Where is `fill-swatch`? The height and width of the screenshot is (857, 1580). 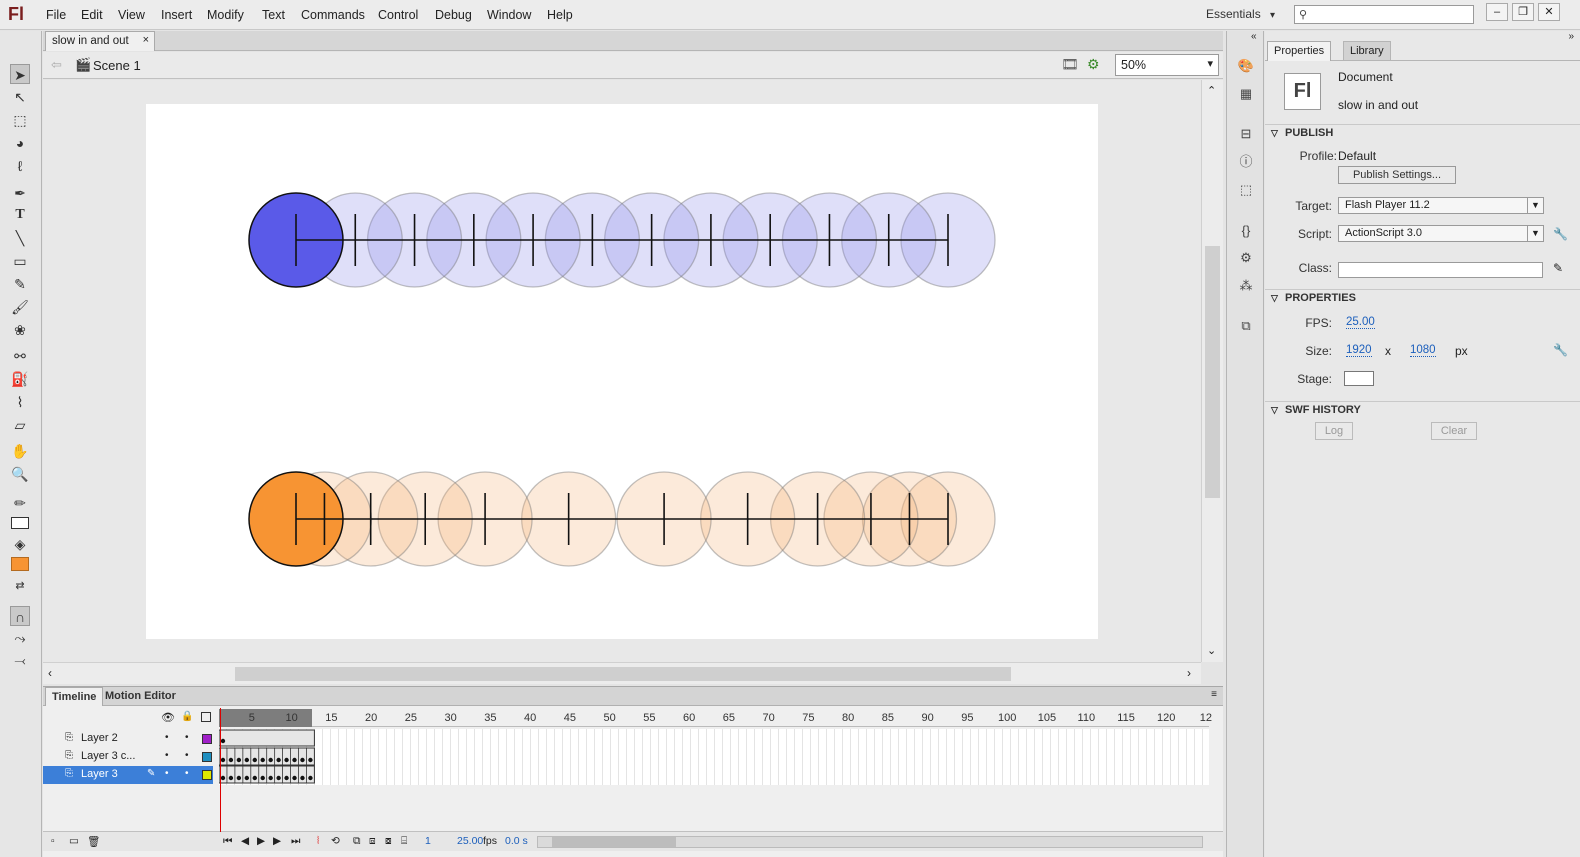
fill-swatch is located at coordinates (20, 564).